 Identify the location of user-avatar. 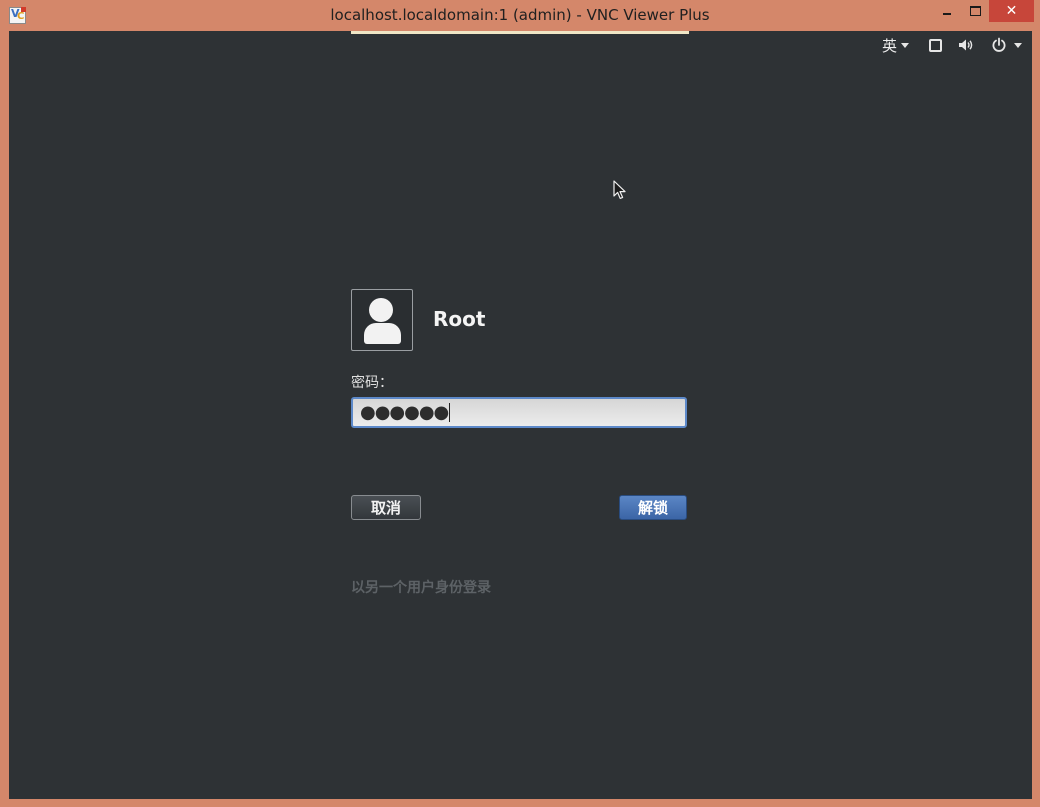
(382, 320).